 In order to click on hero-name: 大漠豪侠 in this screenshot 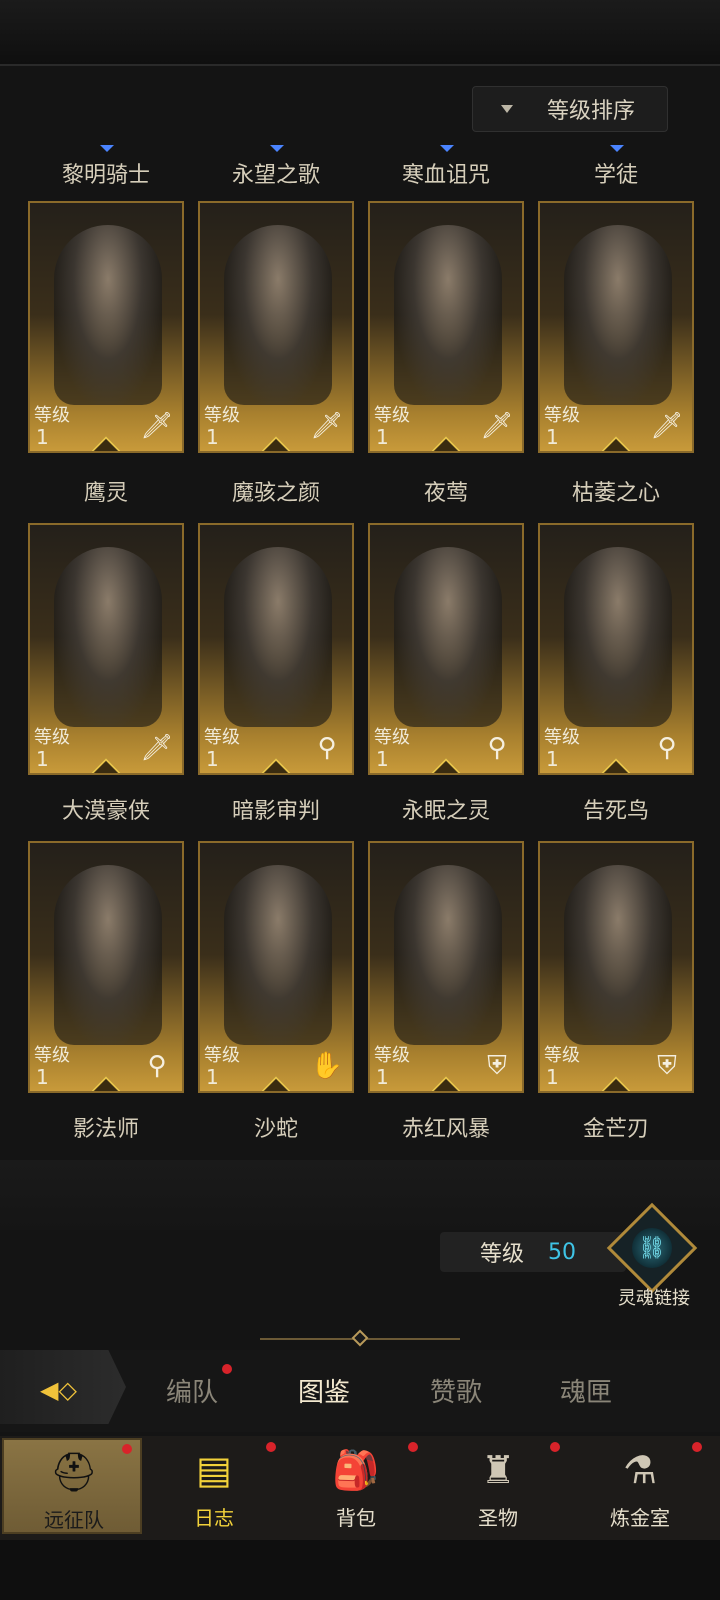, I will do `click(105, 811)`.